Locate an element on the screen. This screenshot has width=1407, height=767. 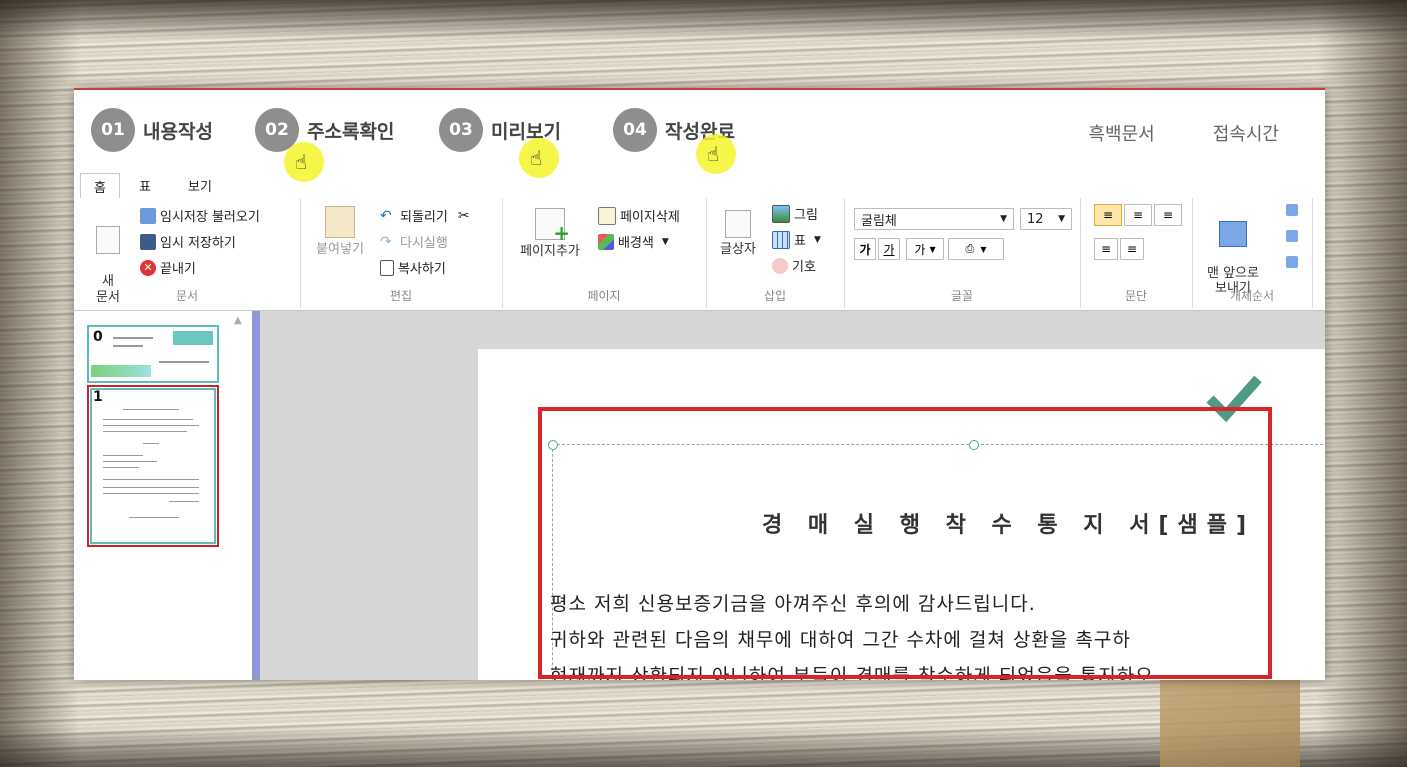
bring-forward-button is located at coordinates (1294, 210).